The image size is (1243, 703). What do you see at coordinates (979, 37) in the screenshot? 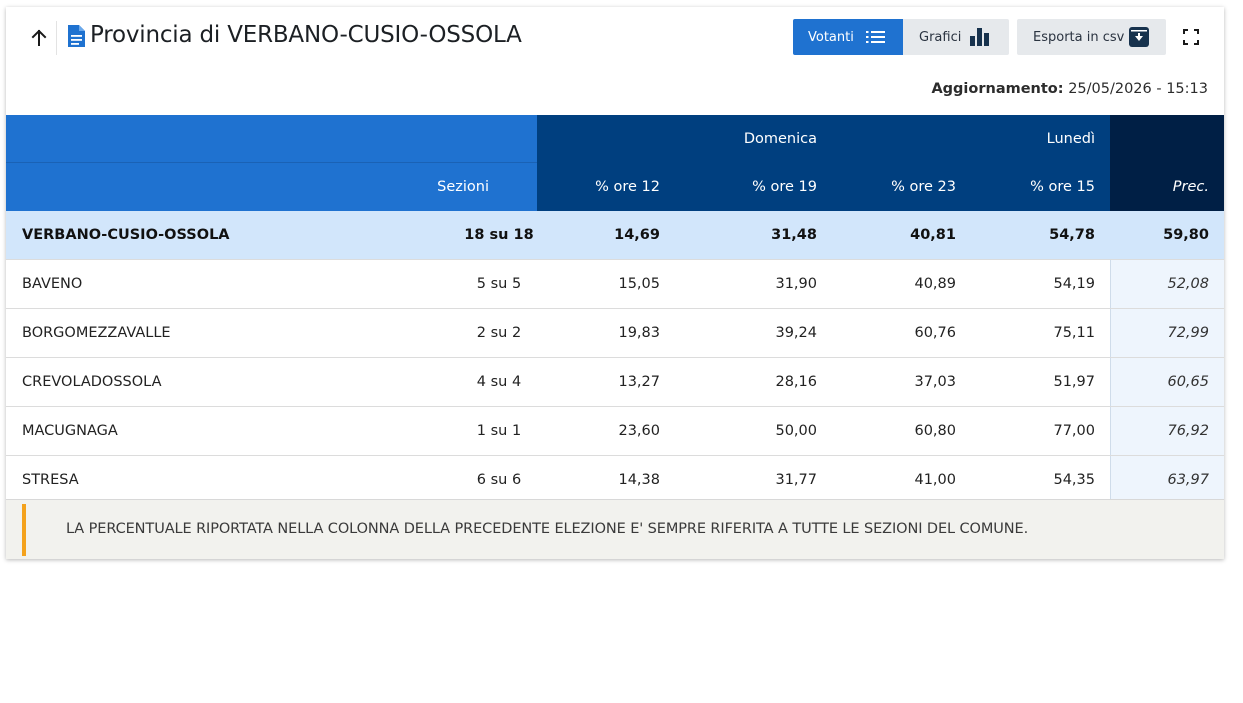
I see `bar-chart-icon` at bounding box center [979, 37].